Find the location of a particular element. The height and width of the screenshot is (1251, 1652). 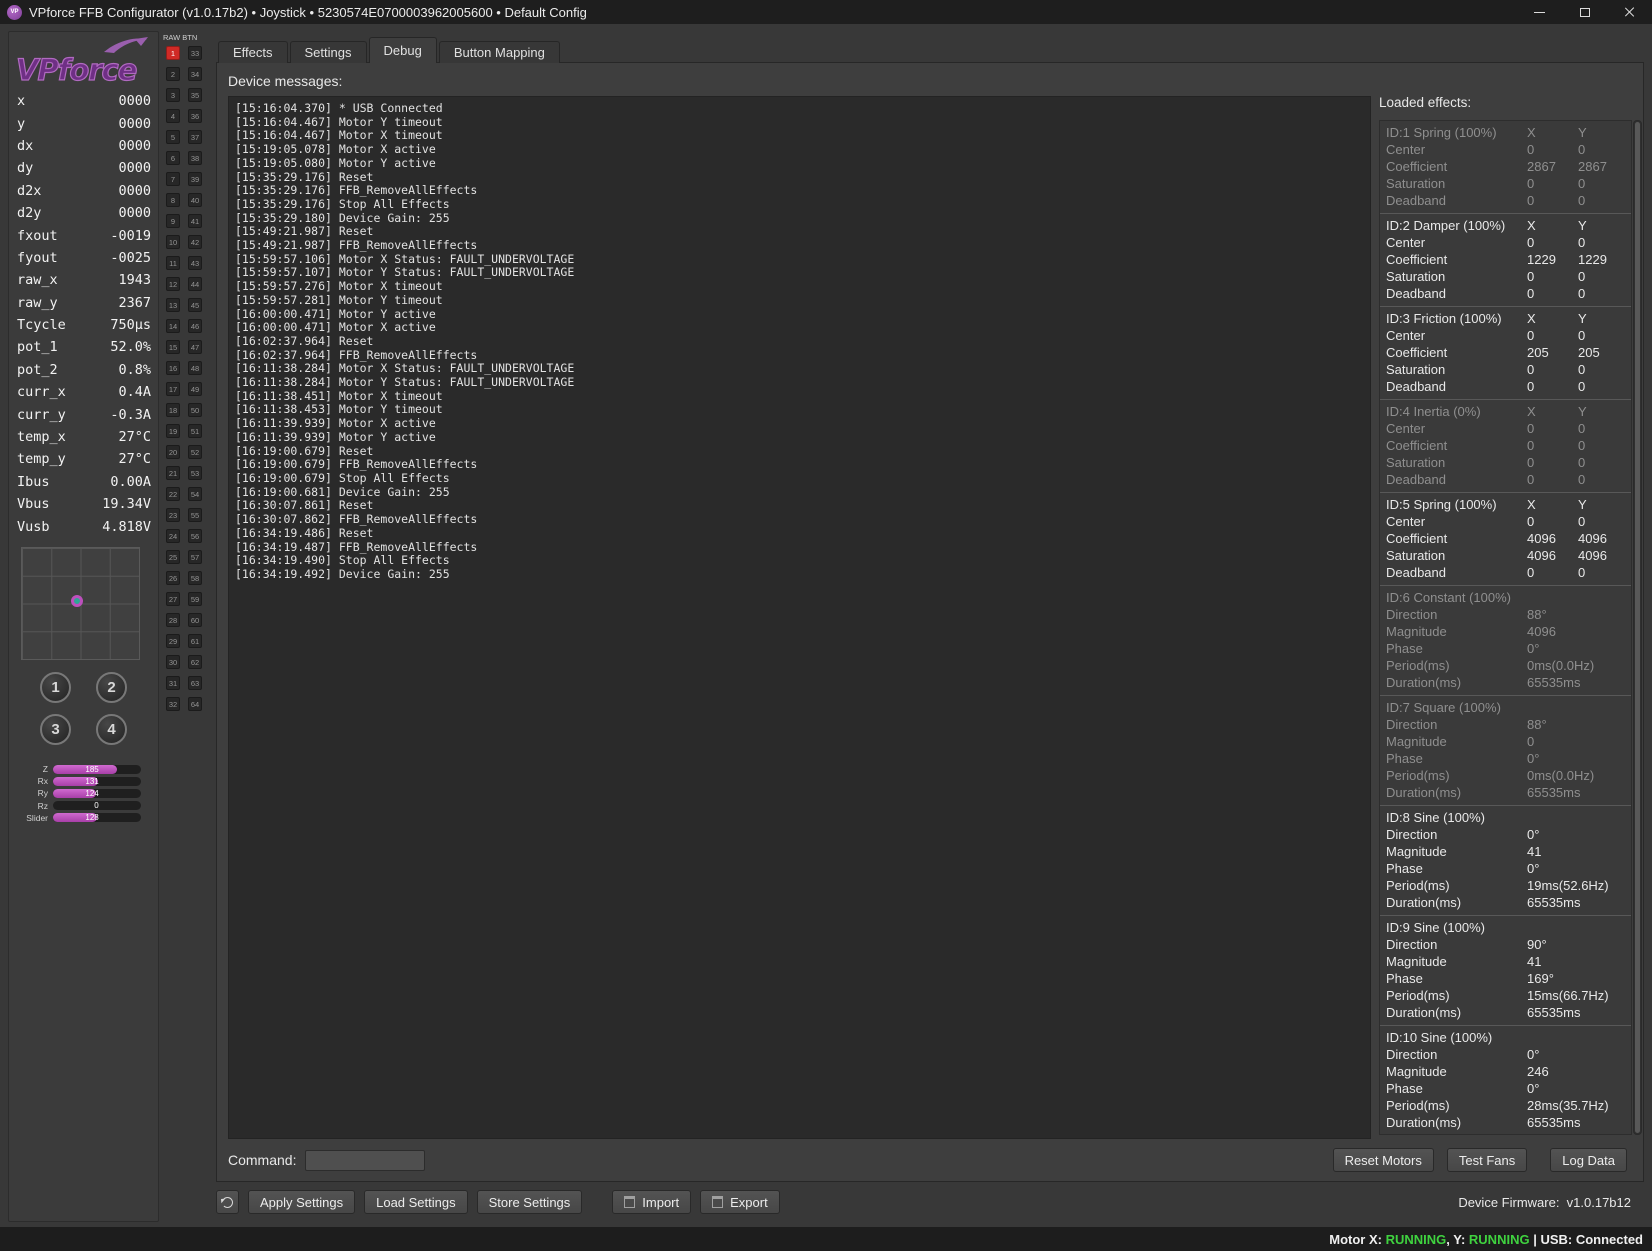

raw-button-48: 48 is located at coordinates (195, 368).